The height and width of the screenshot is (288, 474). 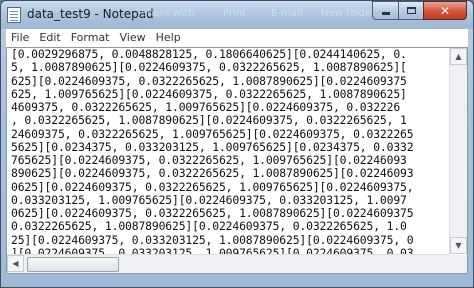 I want to click on minimize-icon, so click(x=385, y=13).